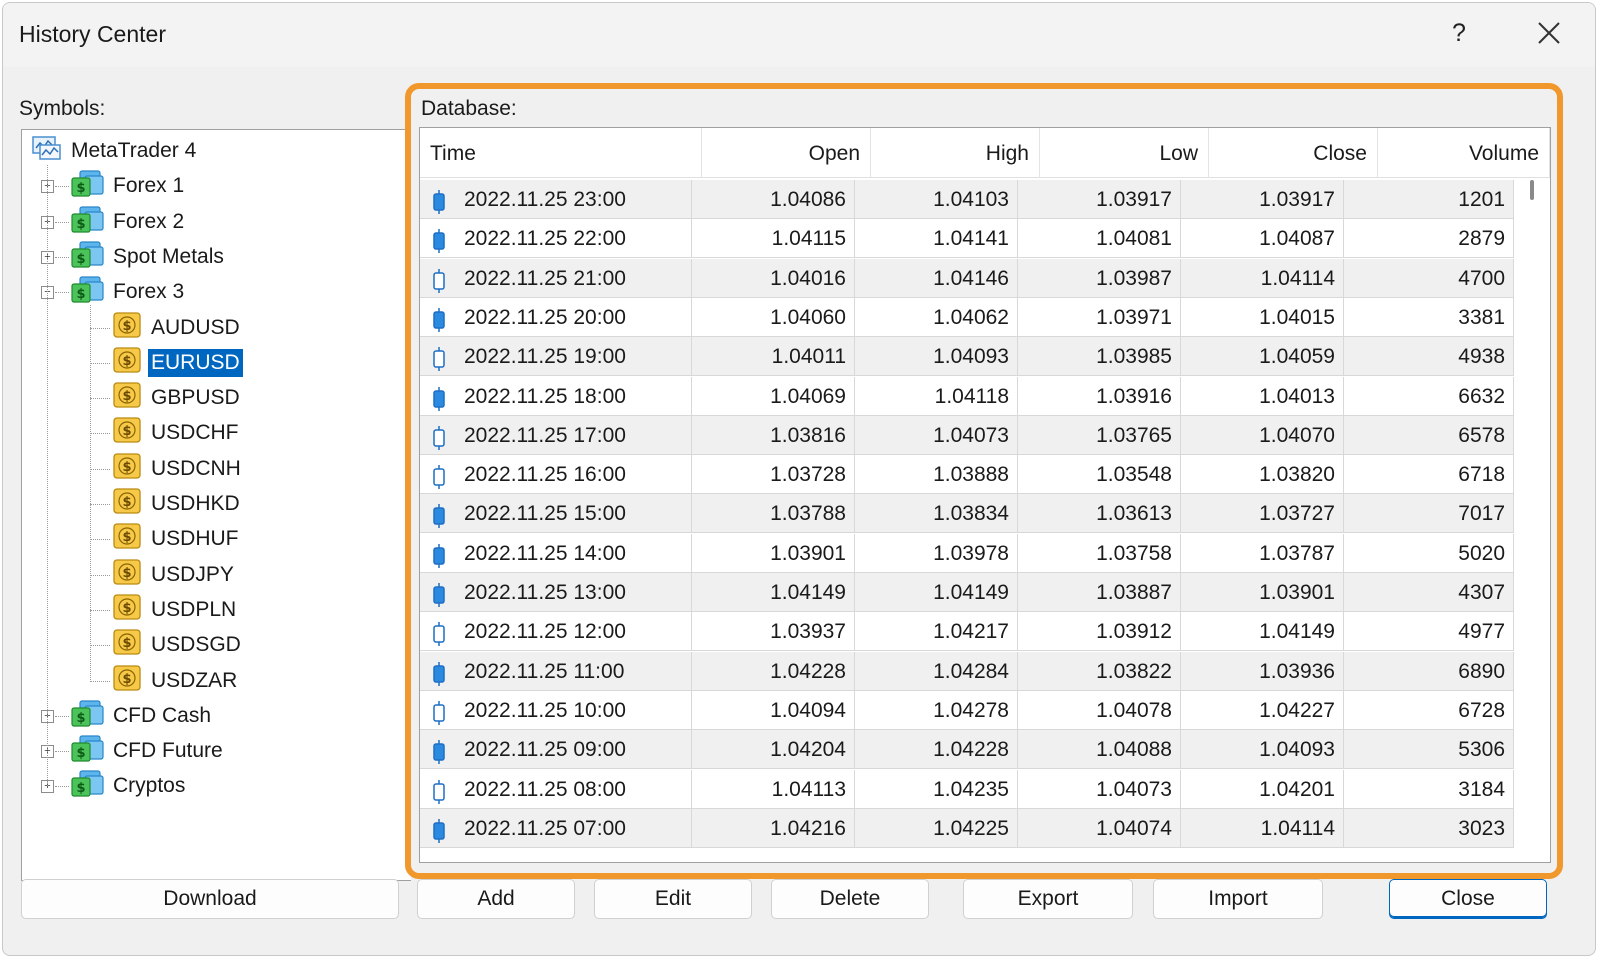 This screenshot has width=1598, height=958. What do you see at coordinates (773, 435) in the screenshot?
I see `cell-open: 1.03816` at bounding box center [773, 435].